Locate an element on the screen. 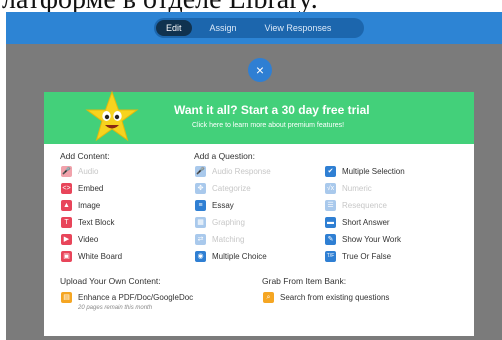 Image resolution: width=502 pixels, height=340 pixels. code-icon: <> is located at coordinates (66, 188).